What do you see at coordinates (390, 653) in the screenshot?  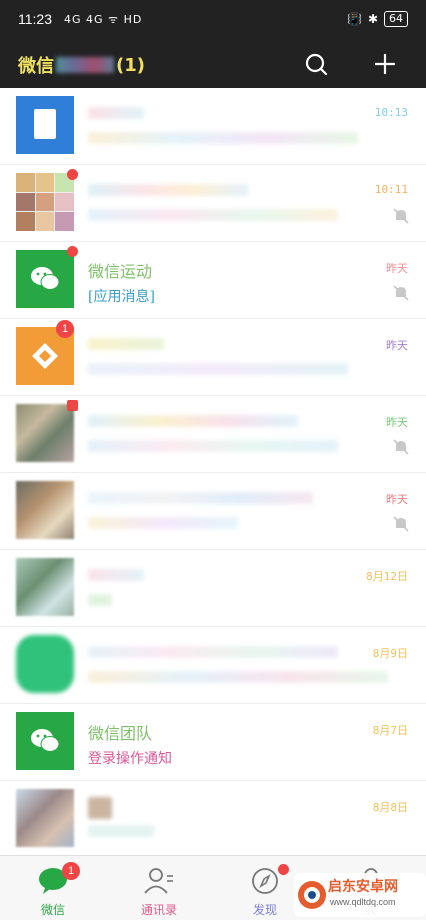 I see `chat-time: 8月9日` at bounding box center [390, 653].